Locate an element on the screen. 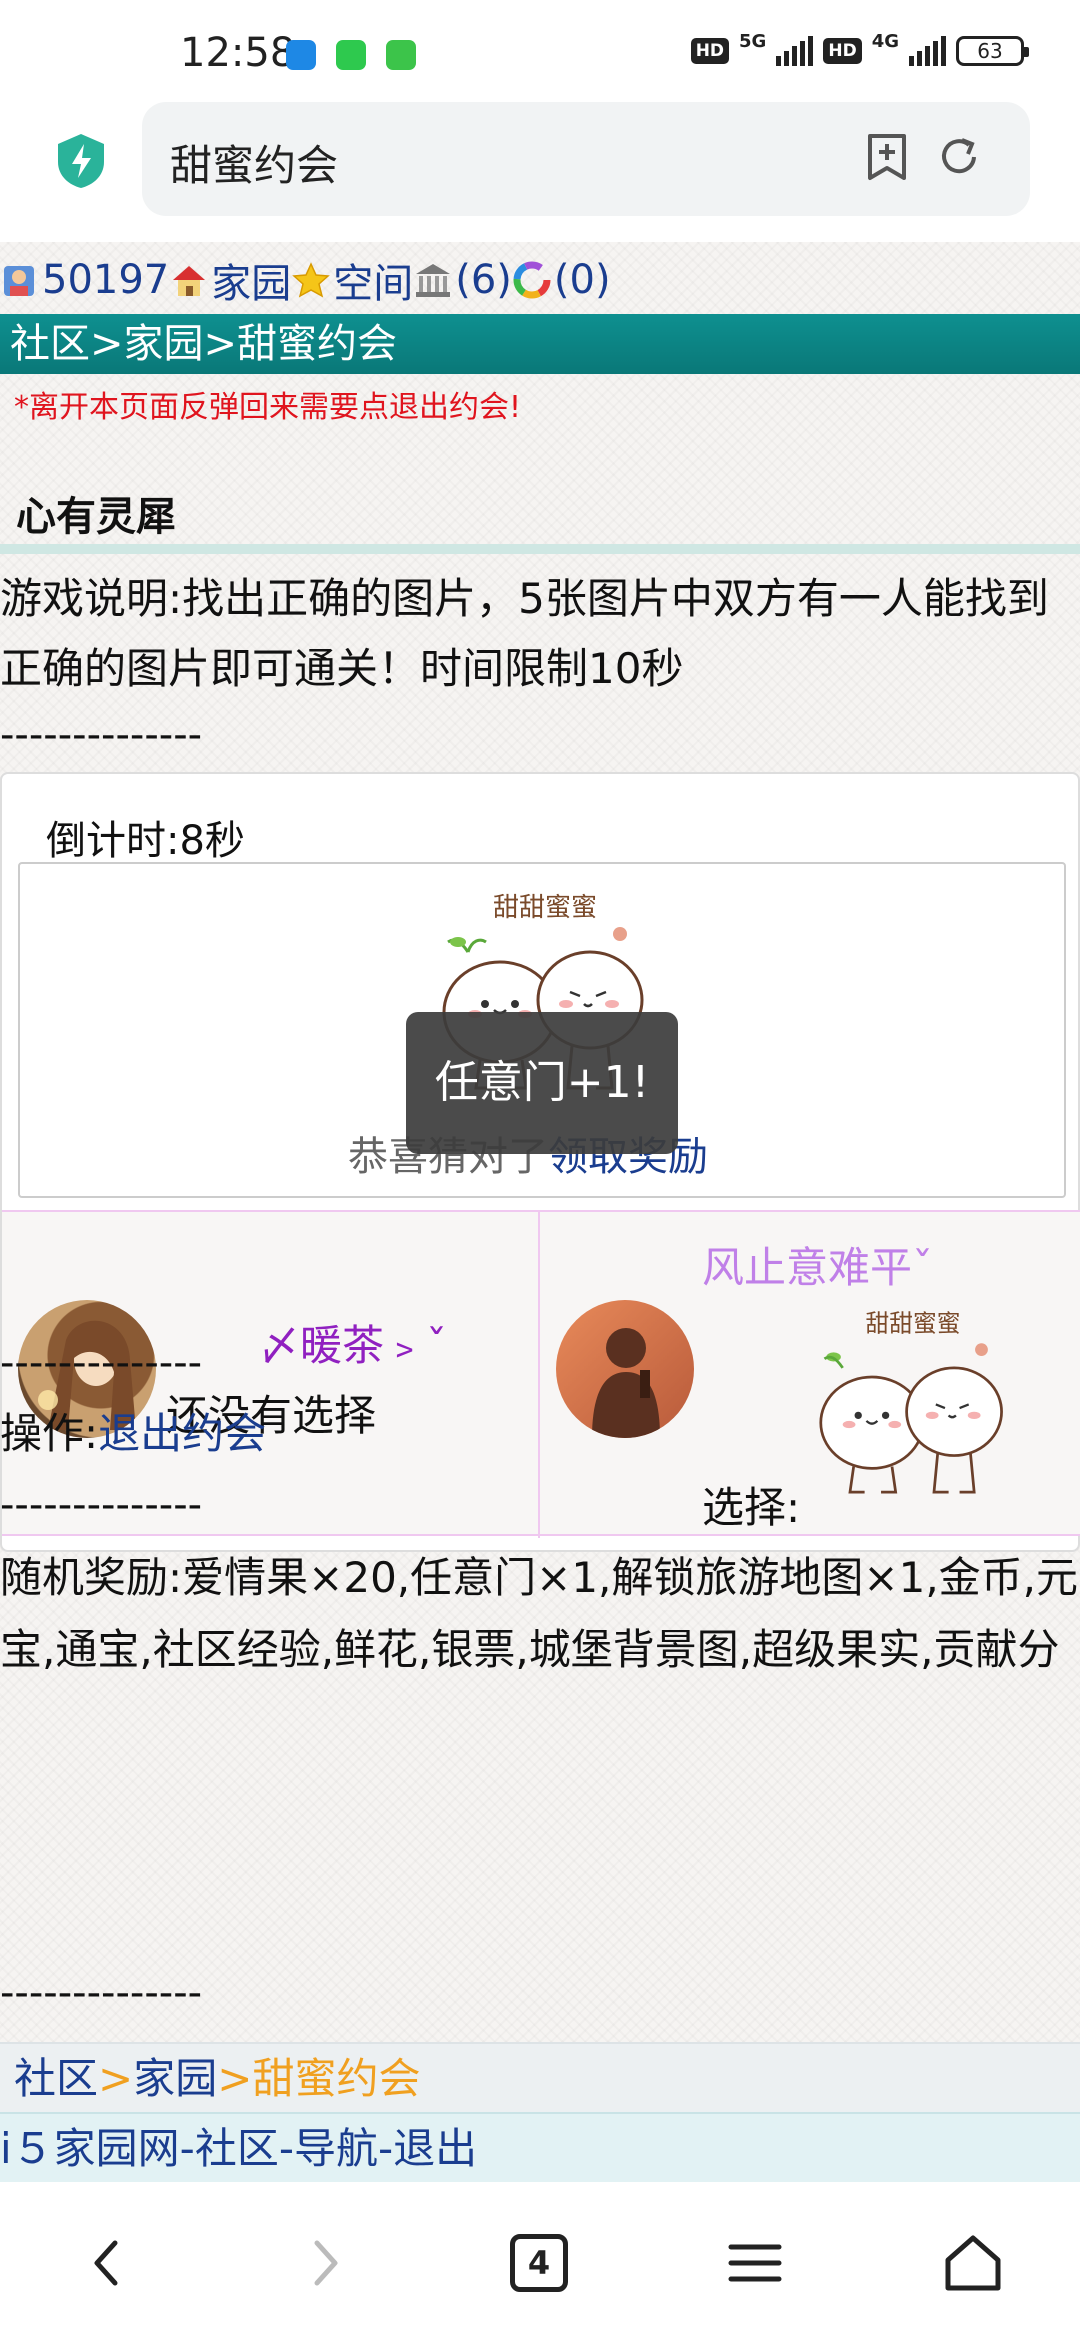  menu-button is located at coordinates (755, 2263).